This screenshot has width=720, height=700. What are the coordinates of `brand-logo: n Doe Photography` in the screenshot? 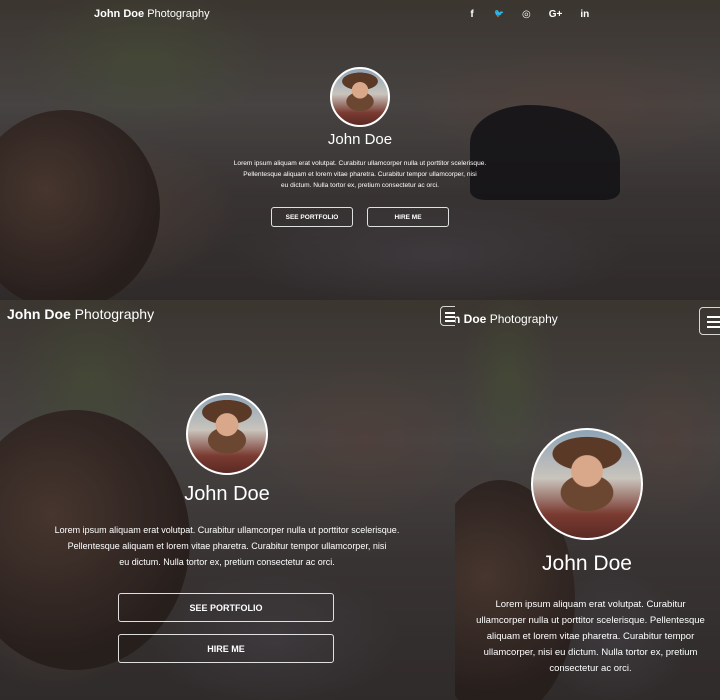 It's located at (506, 319).